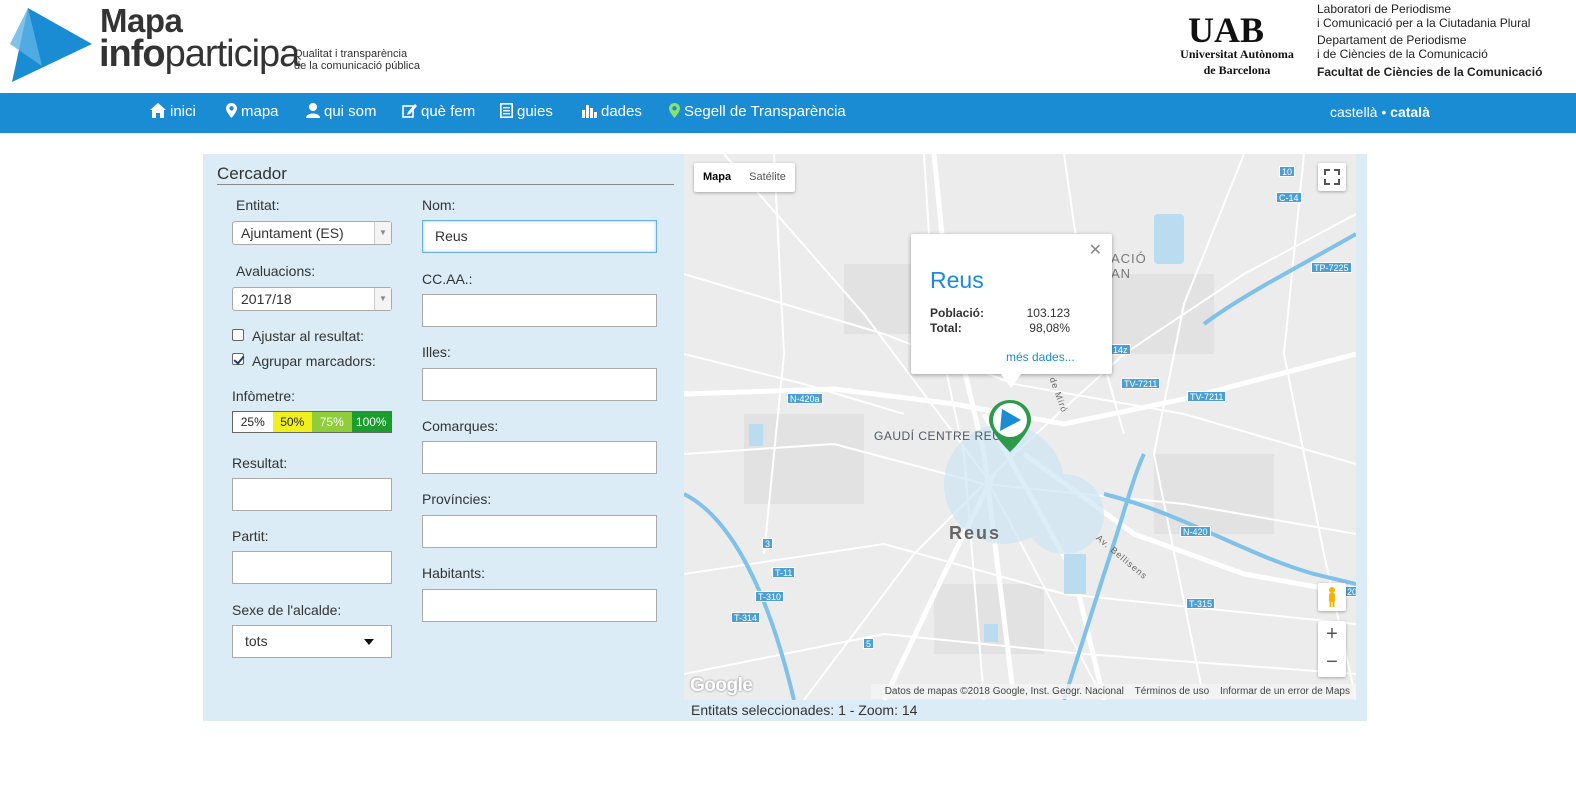 The height and width of the screenshot is (786, 1576). I want to click on user-icon, so click(313, 110).